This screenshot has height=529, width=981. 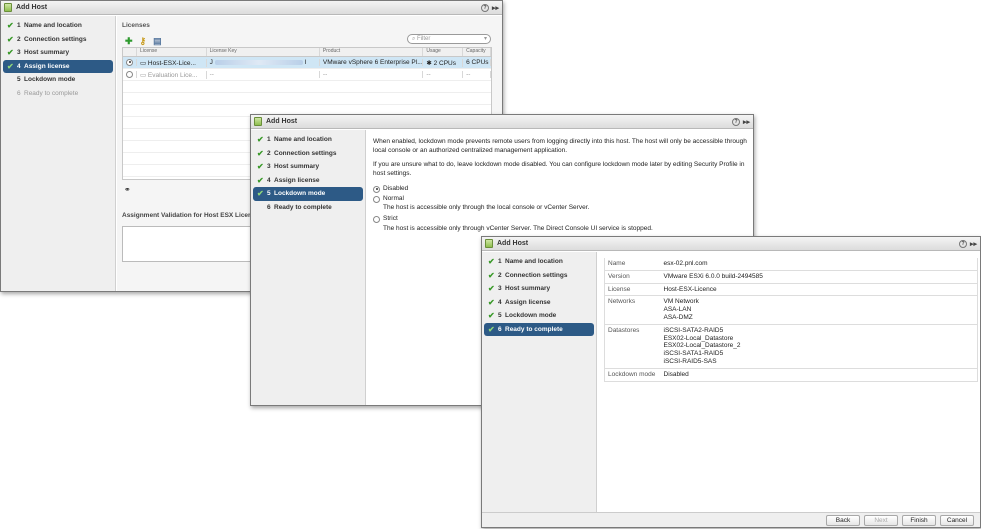 I want to click on step-label: Name and location, so click(x=53, y=26).